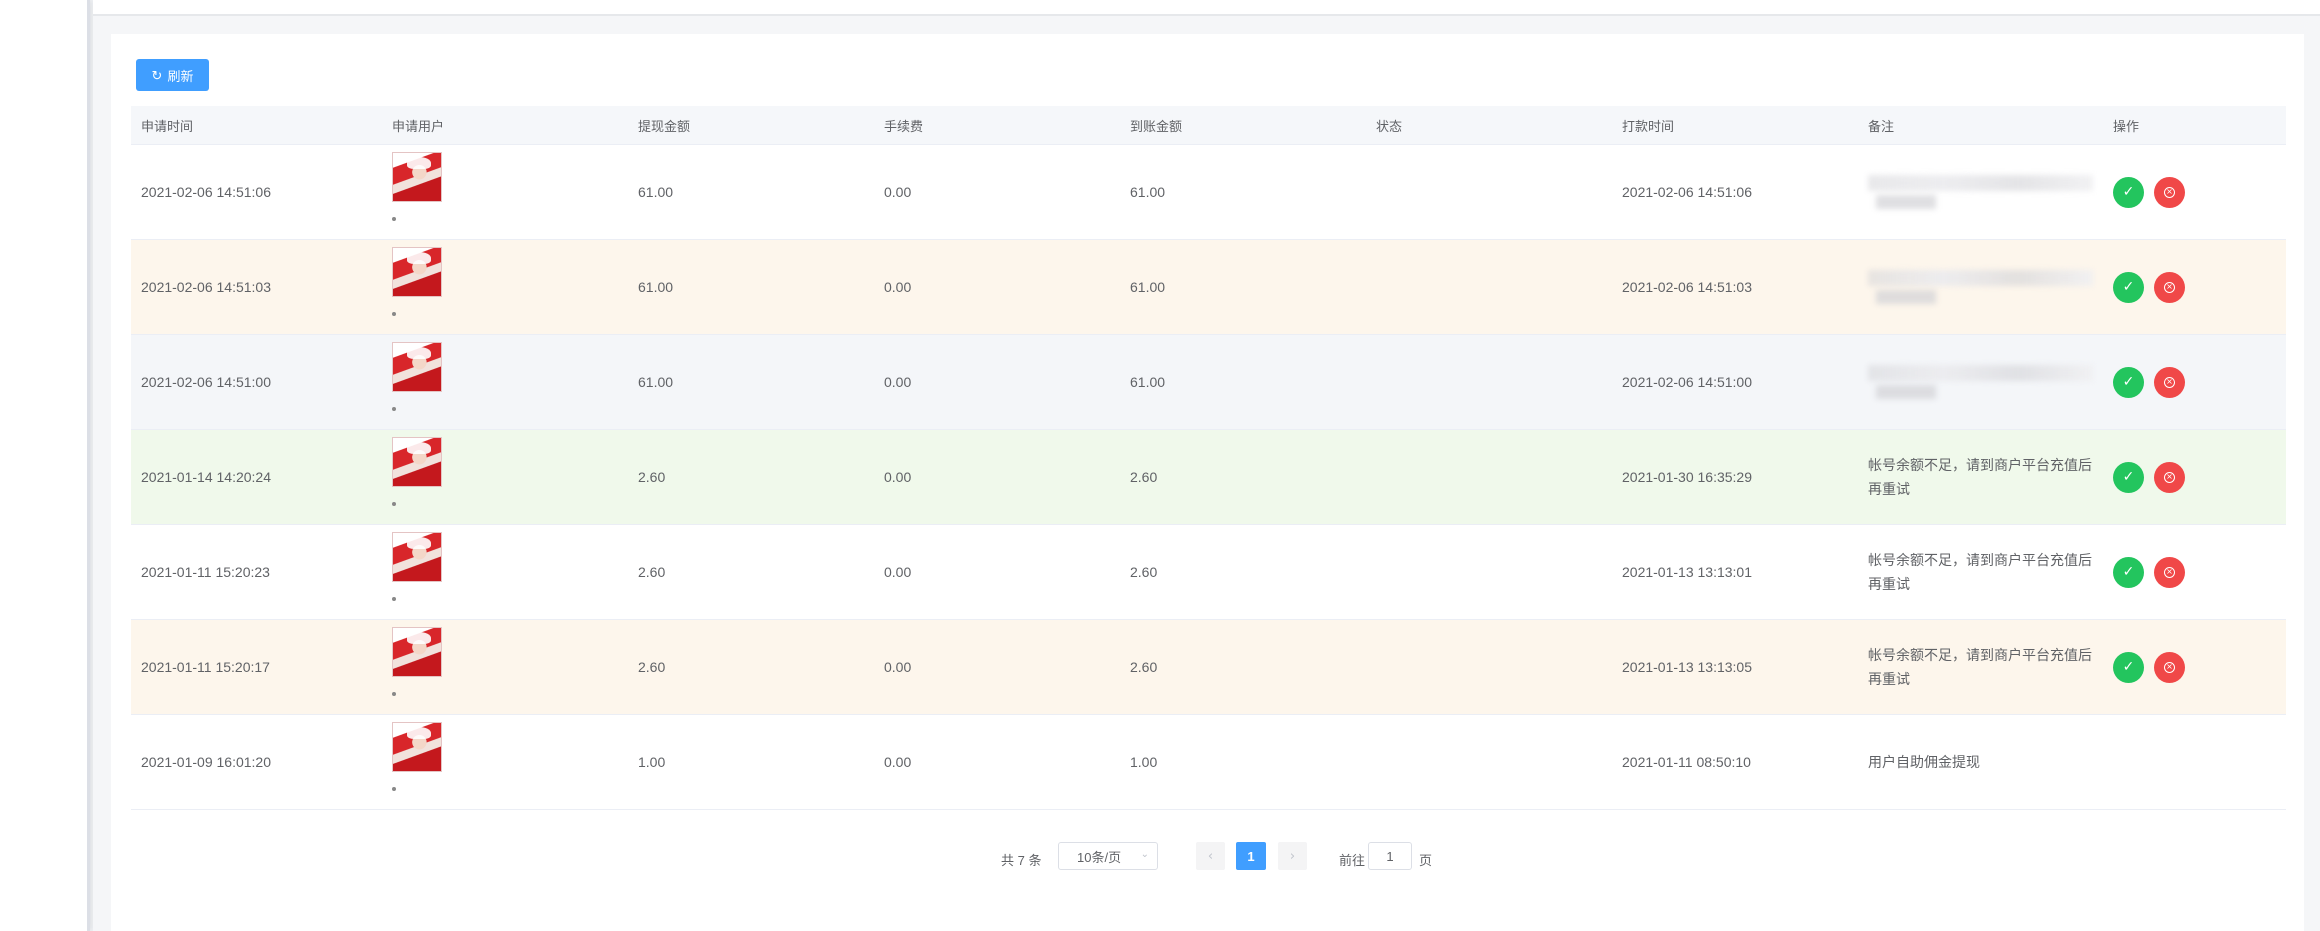 The width and height of the screenshot is (2320, 931). What do you see at coordinates (1390, 856) in the screenshot?
I see `page-jump-input` at bounding box center [1390, 856].